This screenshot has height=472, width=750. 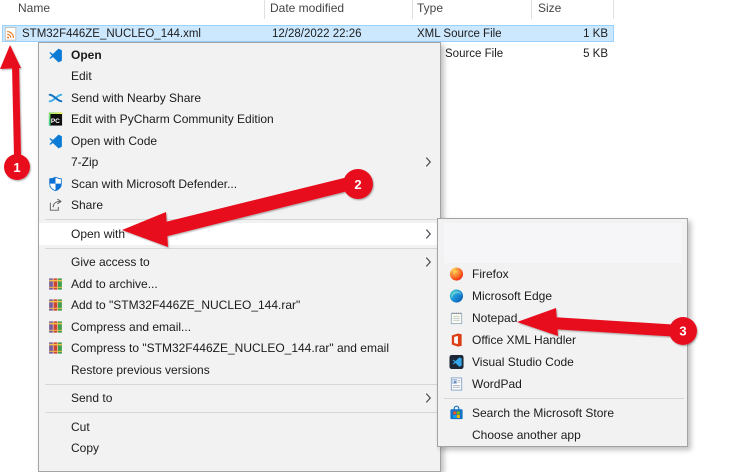 I want to click on menu-item-label: Firefox, so click(x=490, y=274).